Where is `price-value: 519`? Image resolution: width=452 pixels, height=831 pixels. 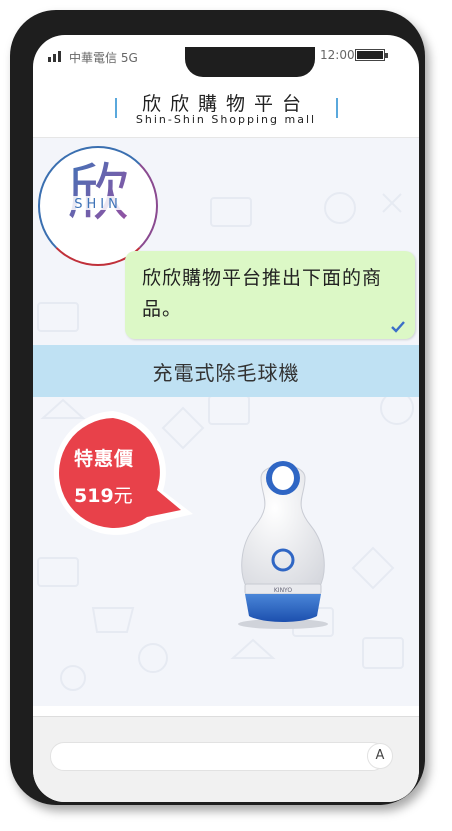 price-value: 519 is located at coordinates (94, 496).